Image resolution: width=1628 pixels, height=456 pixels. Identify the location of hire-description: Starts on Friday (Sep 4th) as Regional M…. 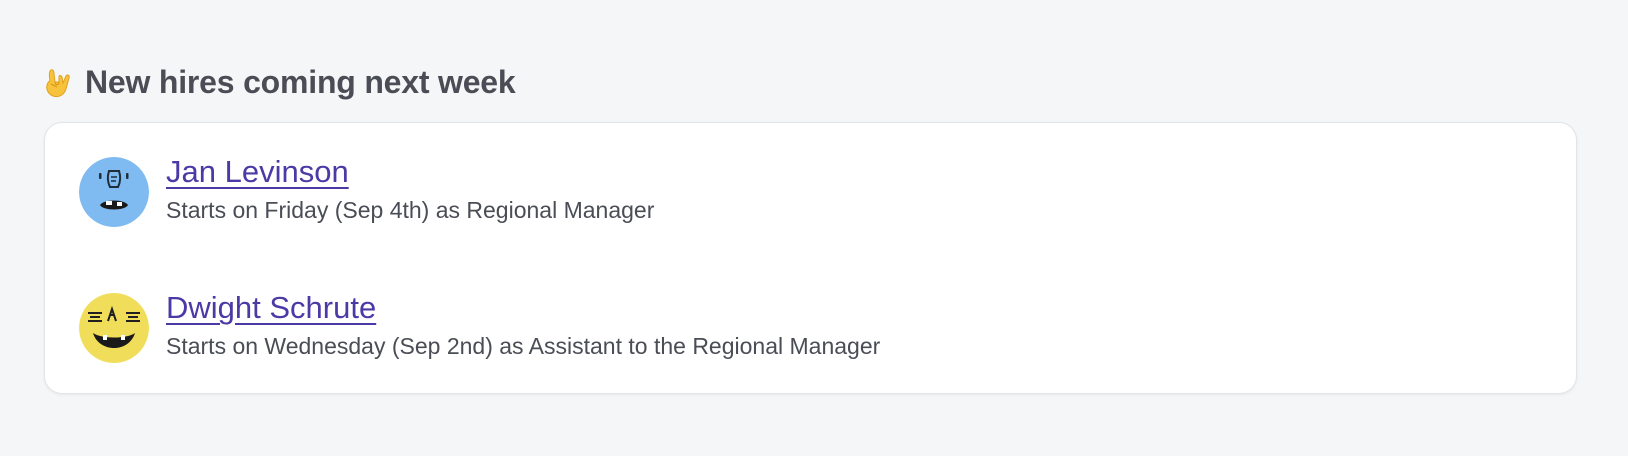
(410, 210).